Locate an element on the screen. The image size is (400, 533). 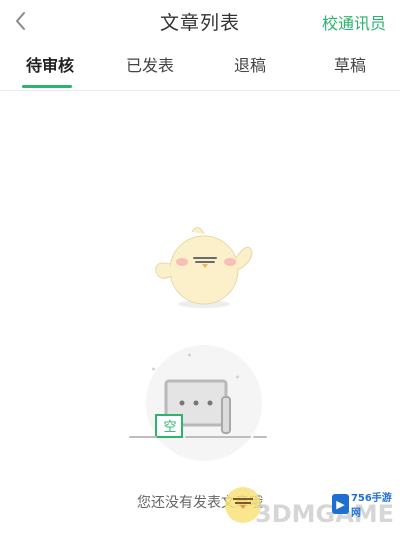
tab-label: 退稿 is located at coordinates (249, 65).